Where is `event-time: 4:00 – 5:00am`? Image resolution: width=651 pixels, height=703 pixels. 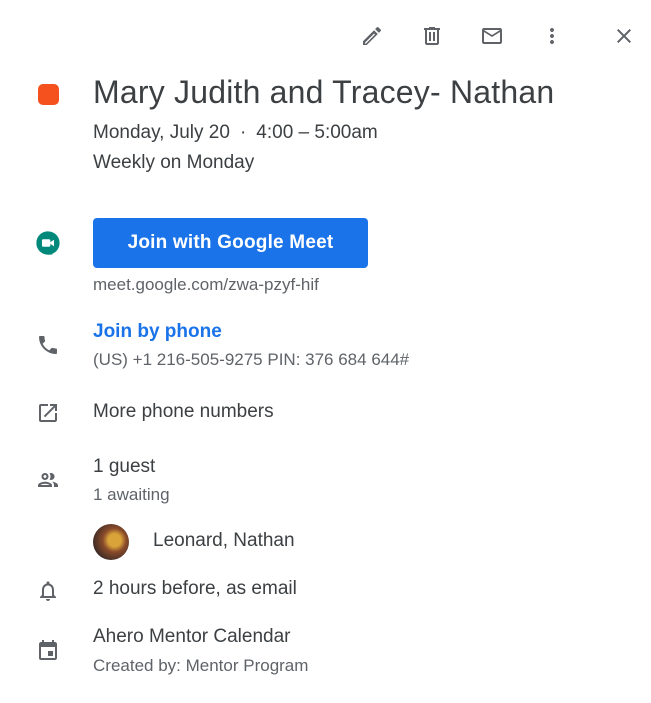
event-time: 4:00 – 5:00am is located at coordinates (317, 132).